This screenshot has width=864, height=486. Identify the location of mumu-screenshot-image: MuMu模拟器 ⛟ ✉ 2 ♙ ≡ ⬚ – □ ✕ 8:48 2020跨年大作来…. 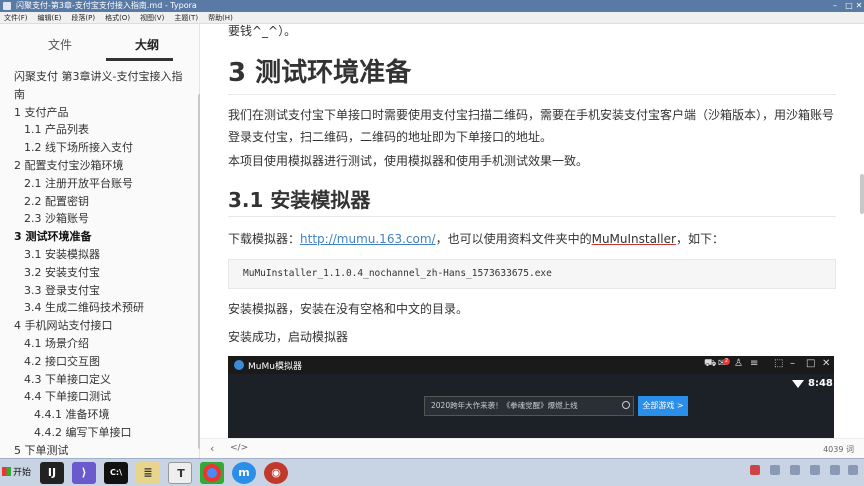
(531, 397).